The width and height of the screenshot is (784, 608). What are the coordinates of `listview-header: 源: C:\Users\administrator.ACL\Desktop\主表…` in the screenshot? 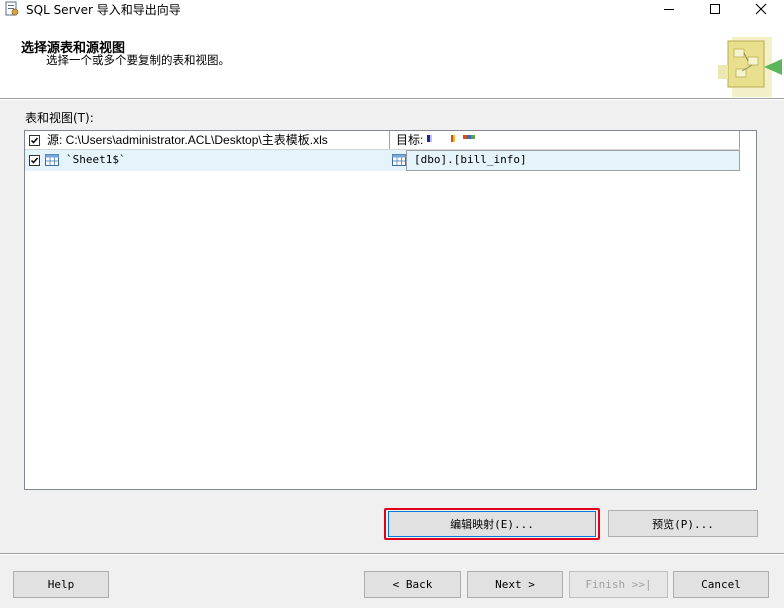 It's located at (382, 140).